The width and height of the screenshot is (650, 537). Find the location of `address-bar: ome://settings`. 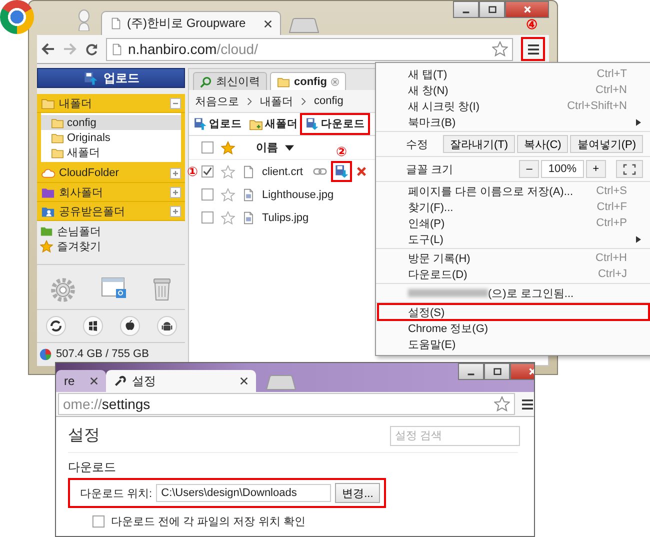

address-bar: ome://settings is located at coordinates (286, 404).